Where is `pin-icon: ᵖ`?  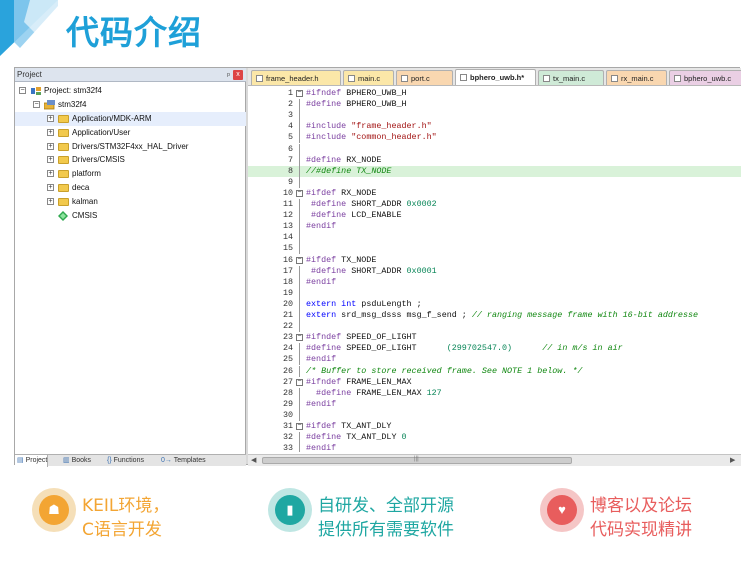 pin-icon: ᵖ is located at coordinates (228, 76).